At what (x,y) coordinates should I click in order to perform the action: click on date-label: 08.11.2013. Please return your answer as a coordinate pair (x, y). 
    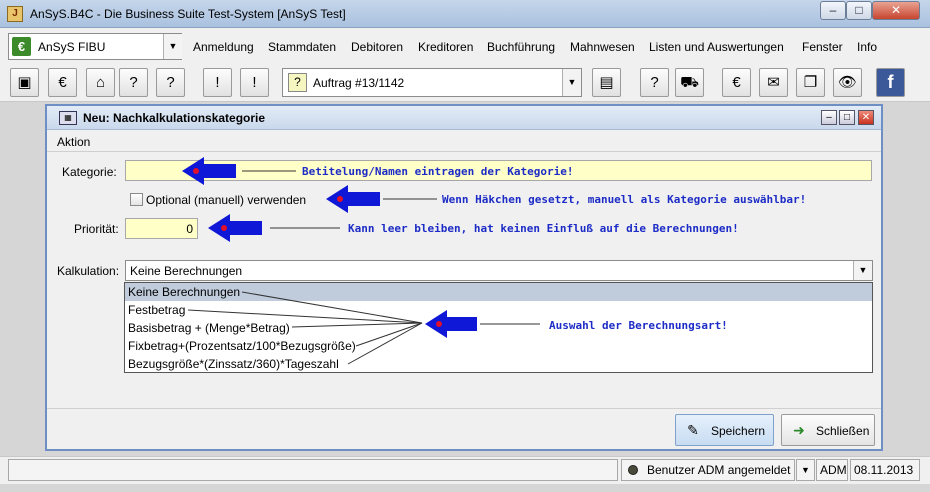
    Looking at the image, I should click on (885, 470).